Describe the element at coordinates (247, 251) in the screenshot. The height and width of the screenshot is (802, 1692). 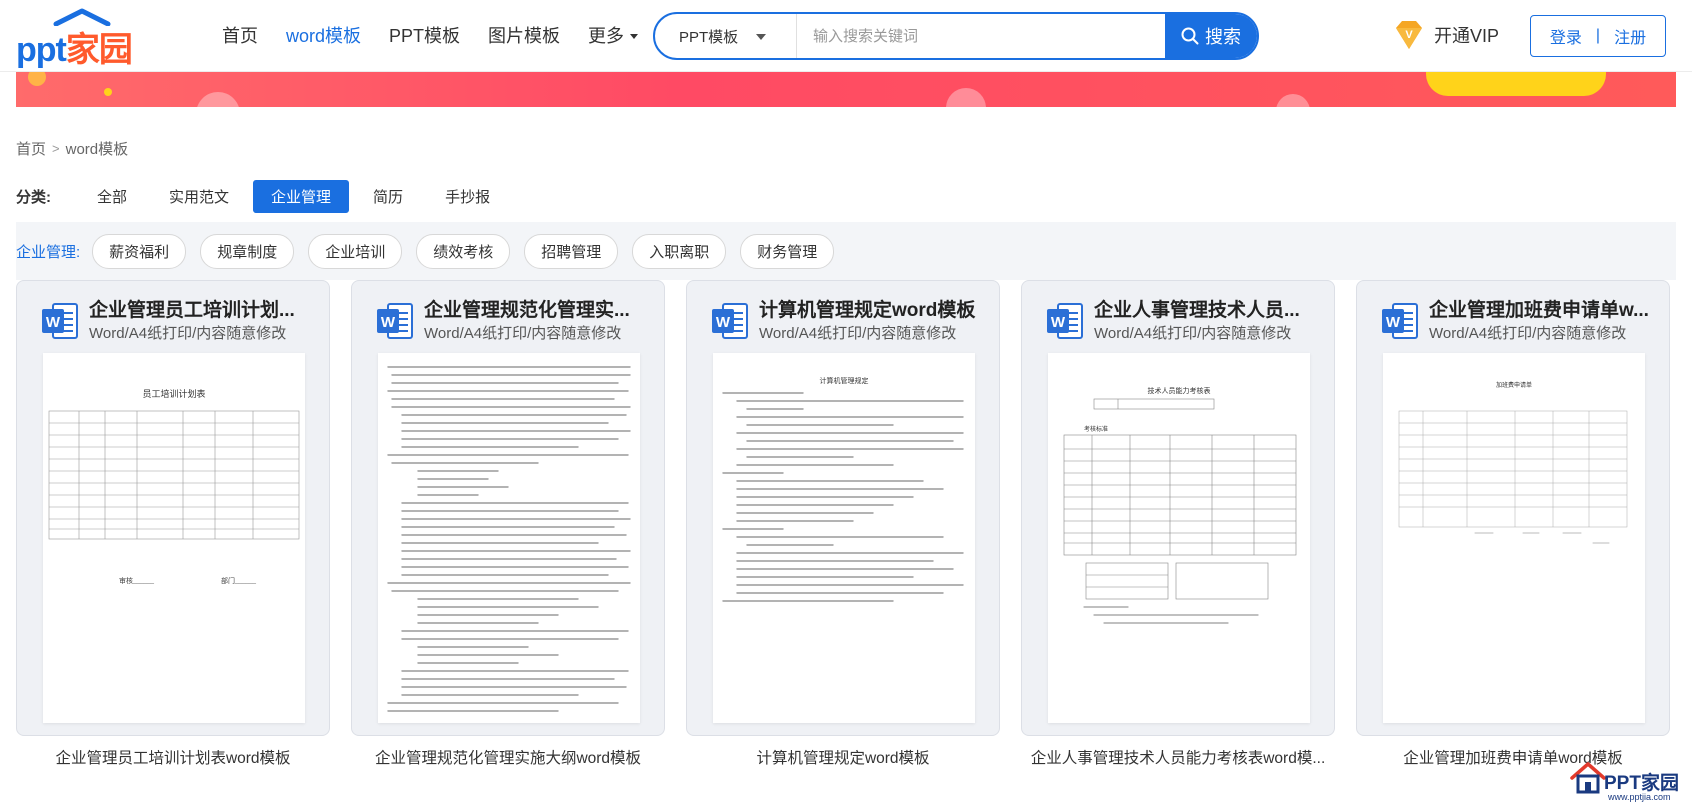
I see `subcategory-tag: 规章制度` at that location.